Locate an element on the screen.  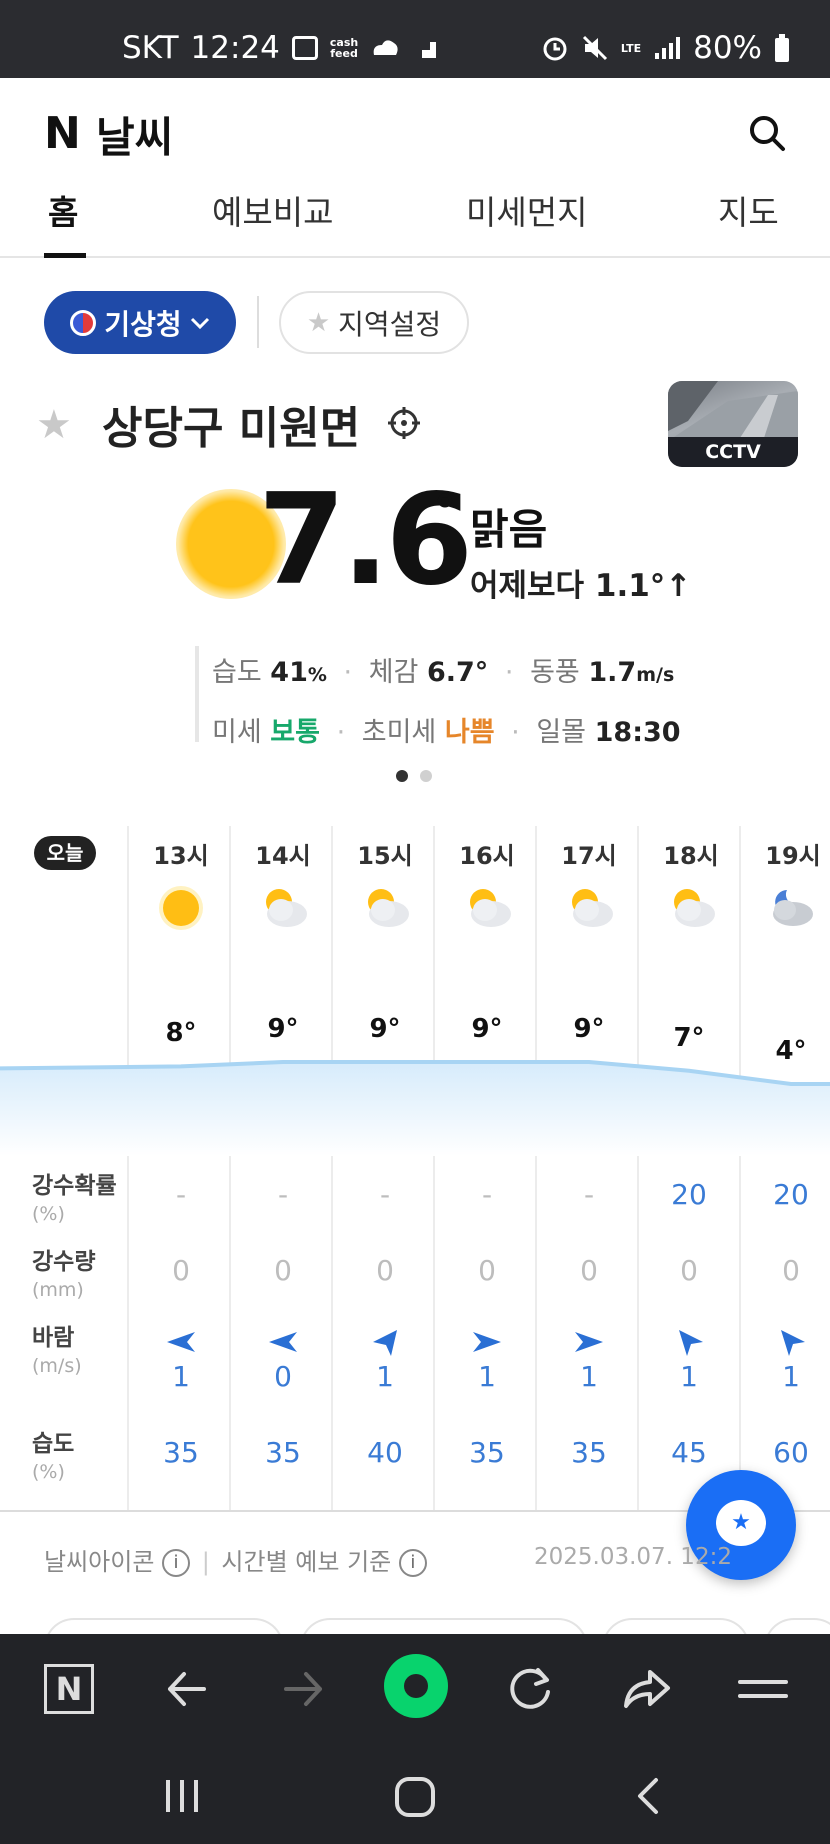
forward-arrow-icon is located at coordinates (303, 1689).